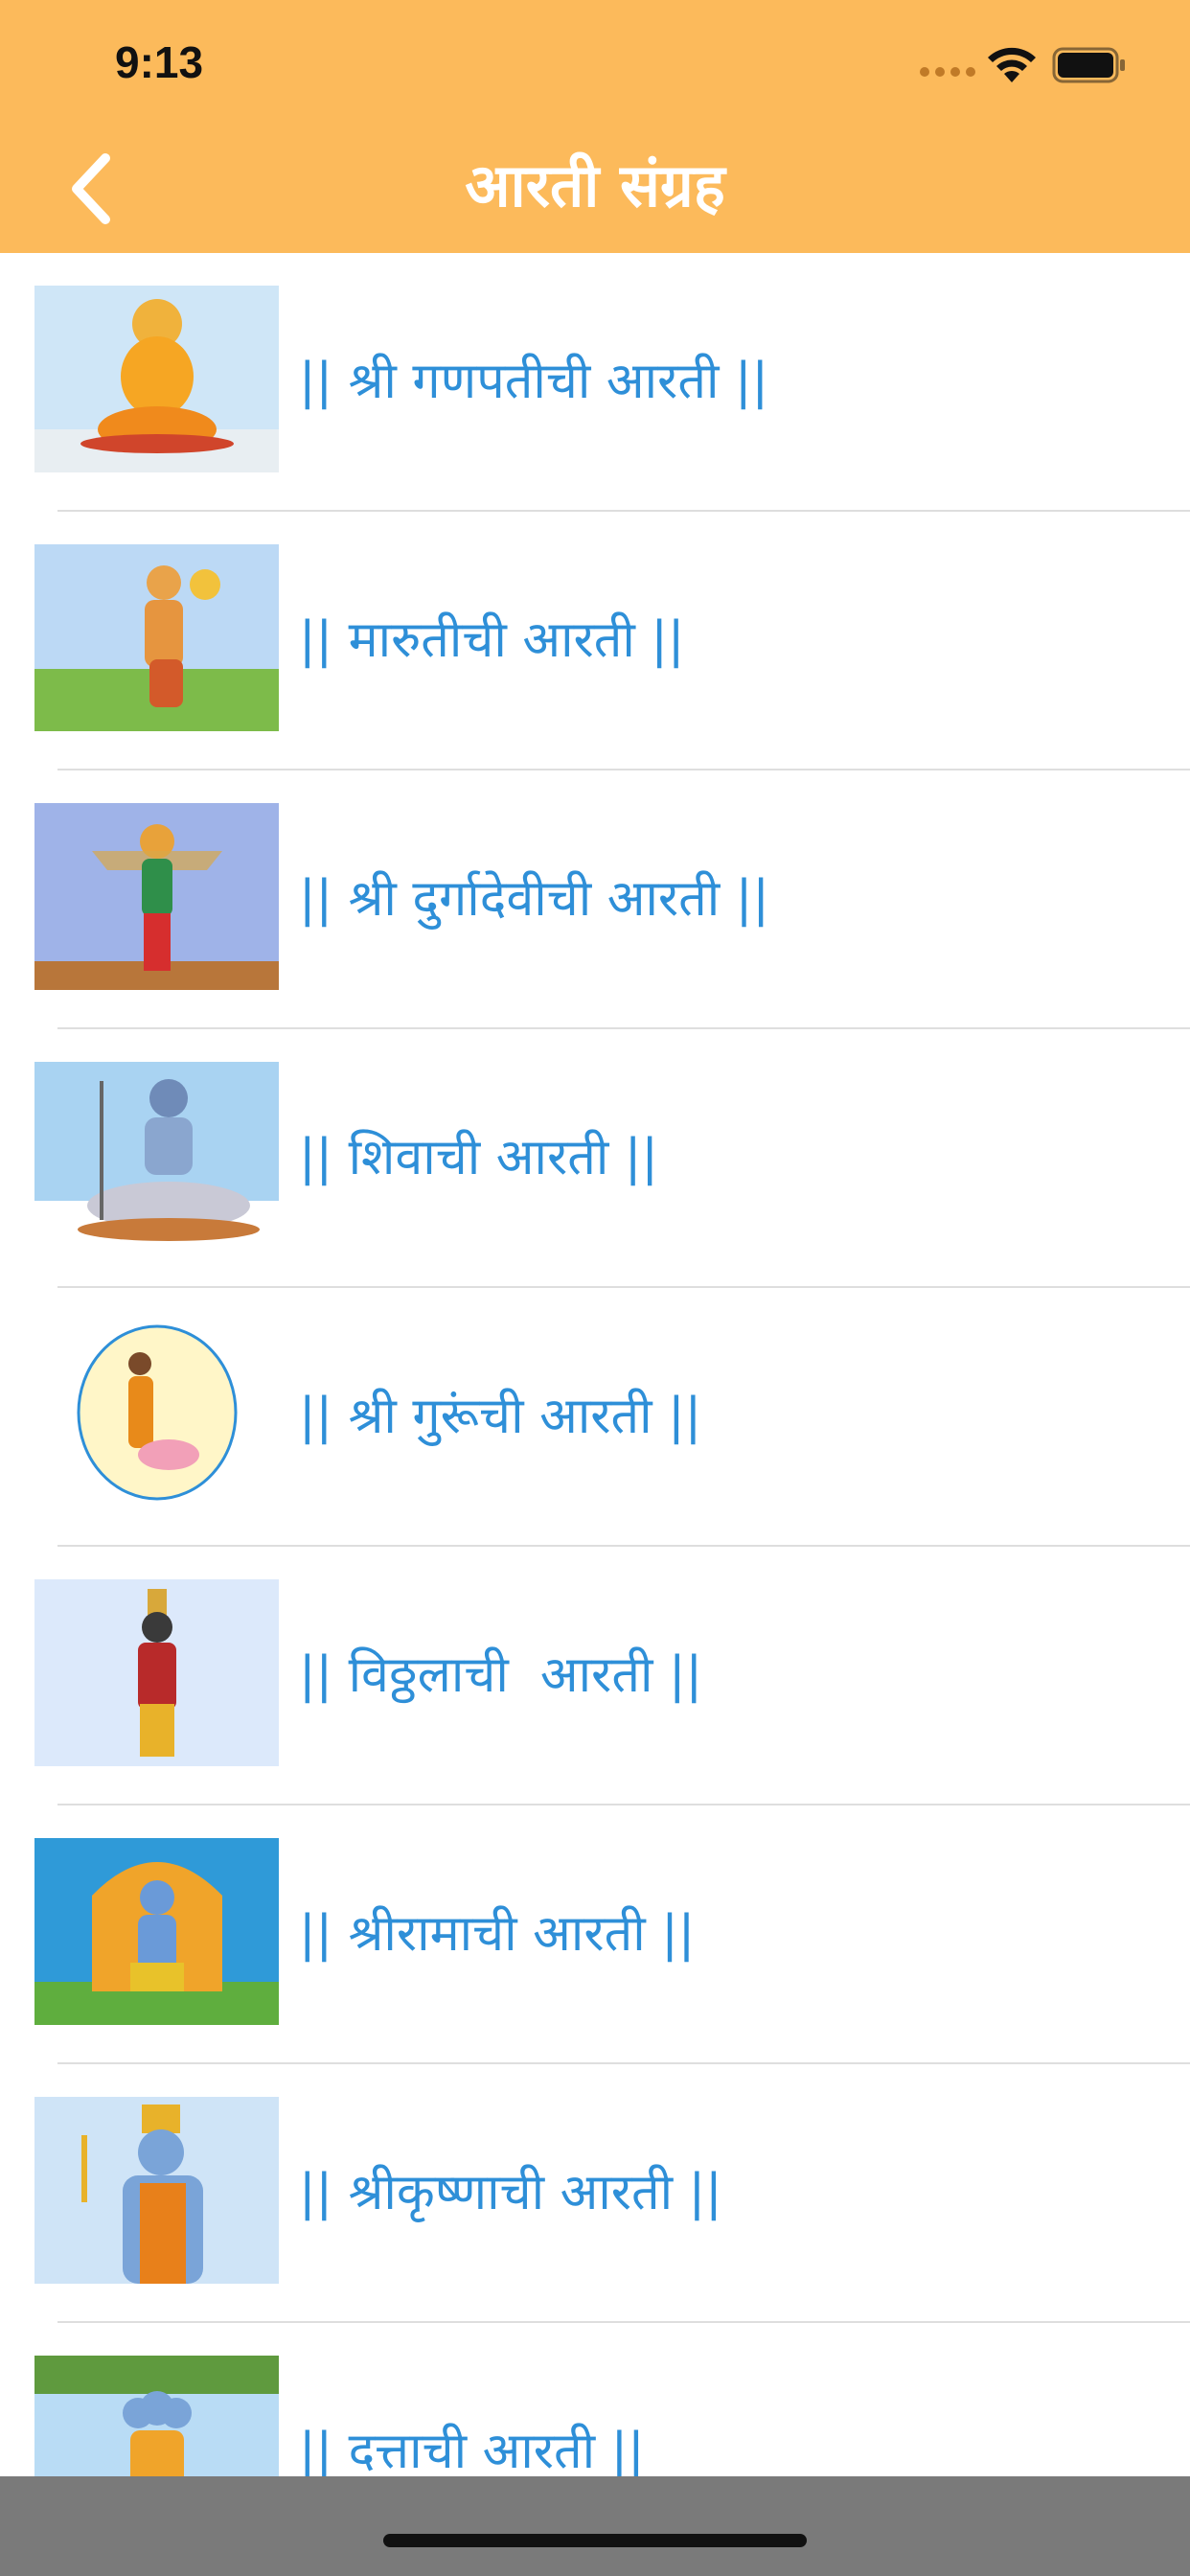 This screenshot has height=2576, width=1190. I want to click on aarti-label: || शिवाची आरती ||, so click(479, 1157).